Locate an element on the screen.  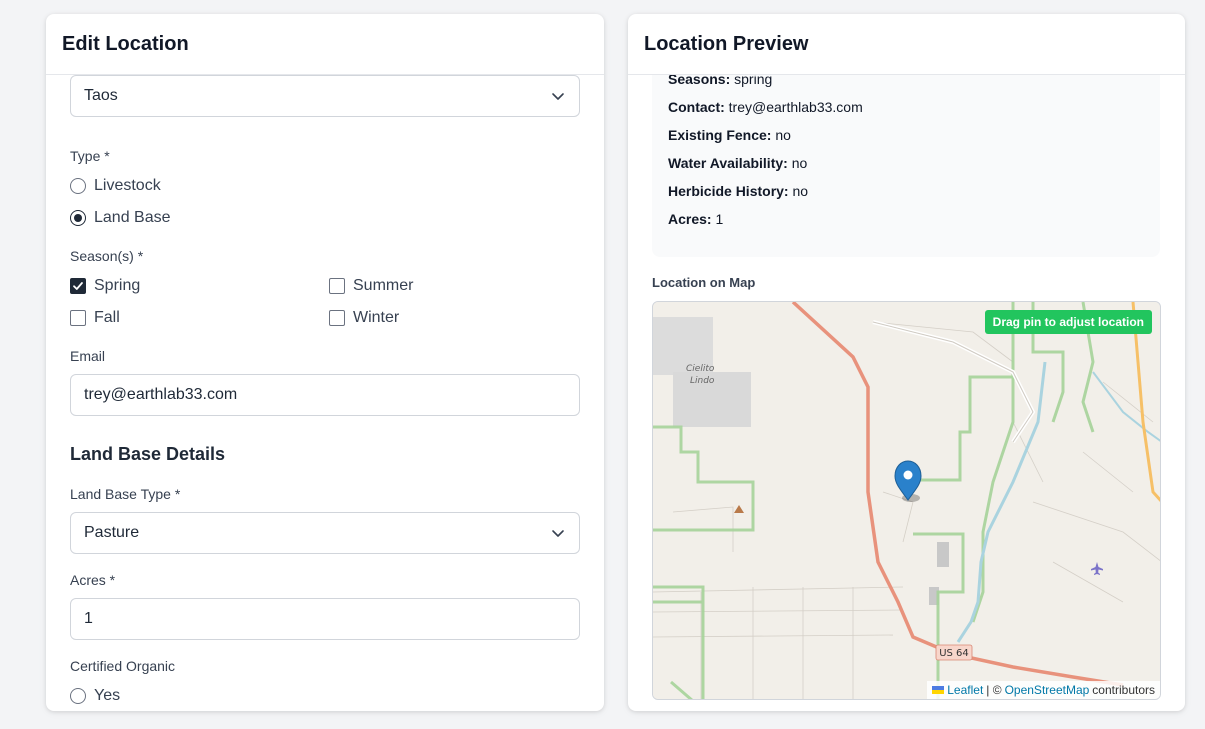
detail-acres: Acres: 1 is located at coordinates (696, 219).